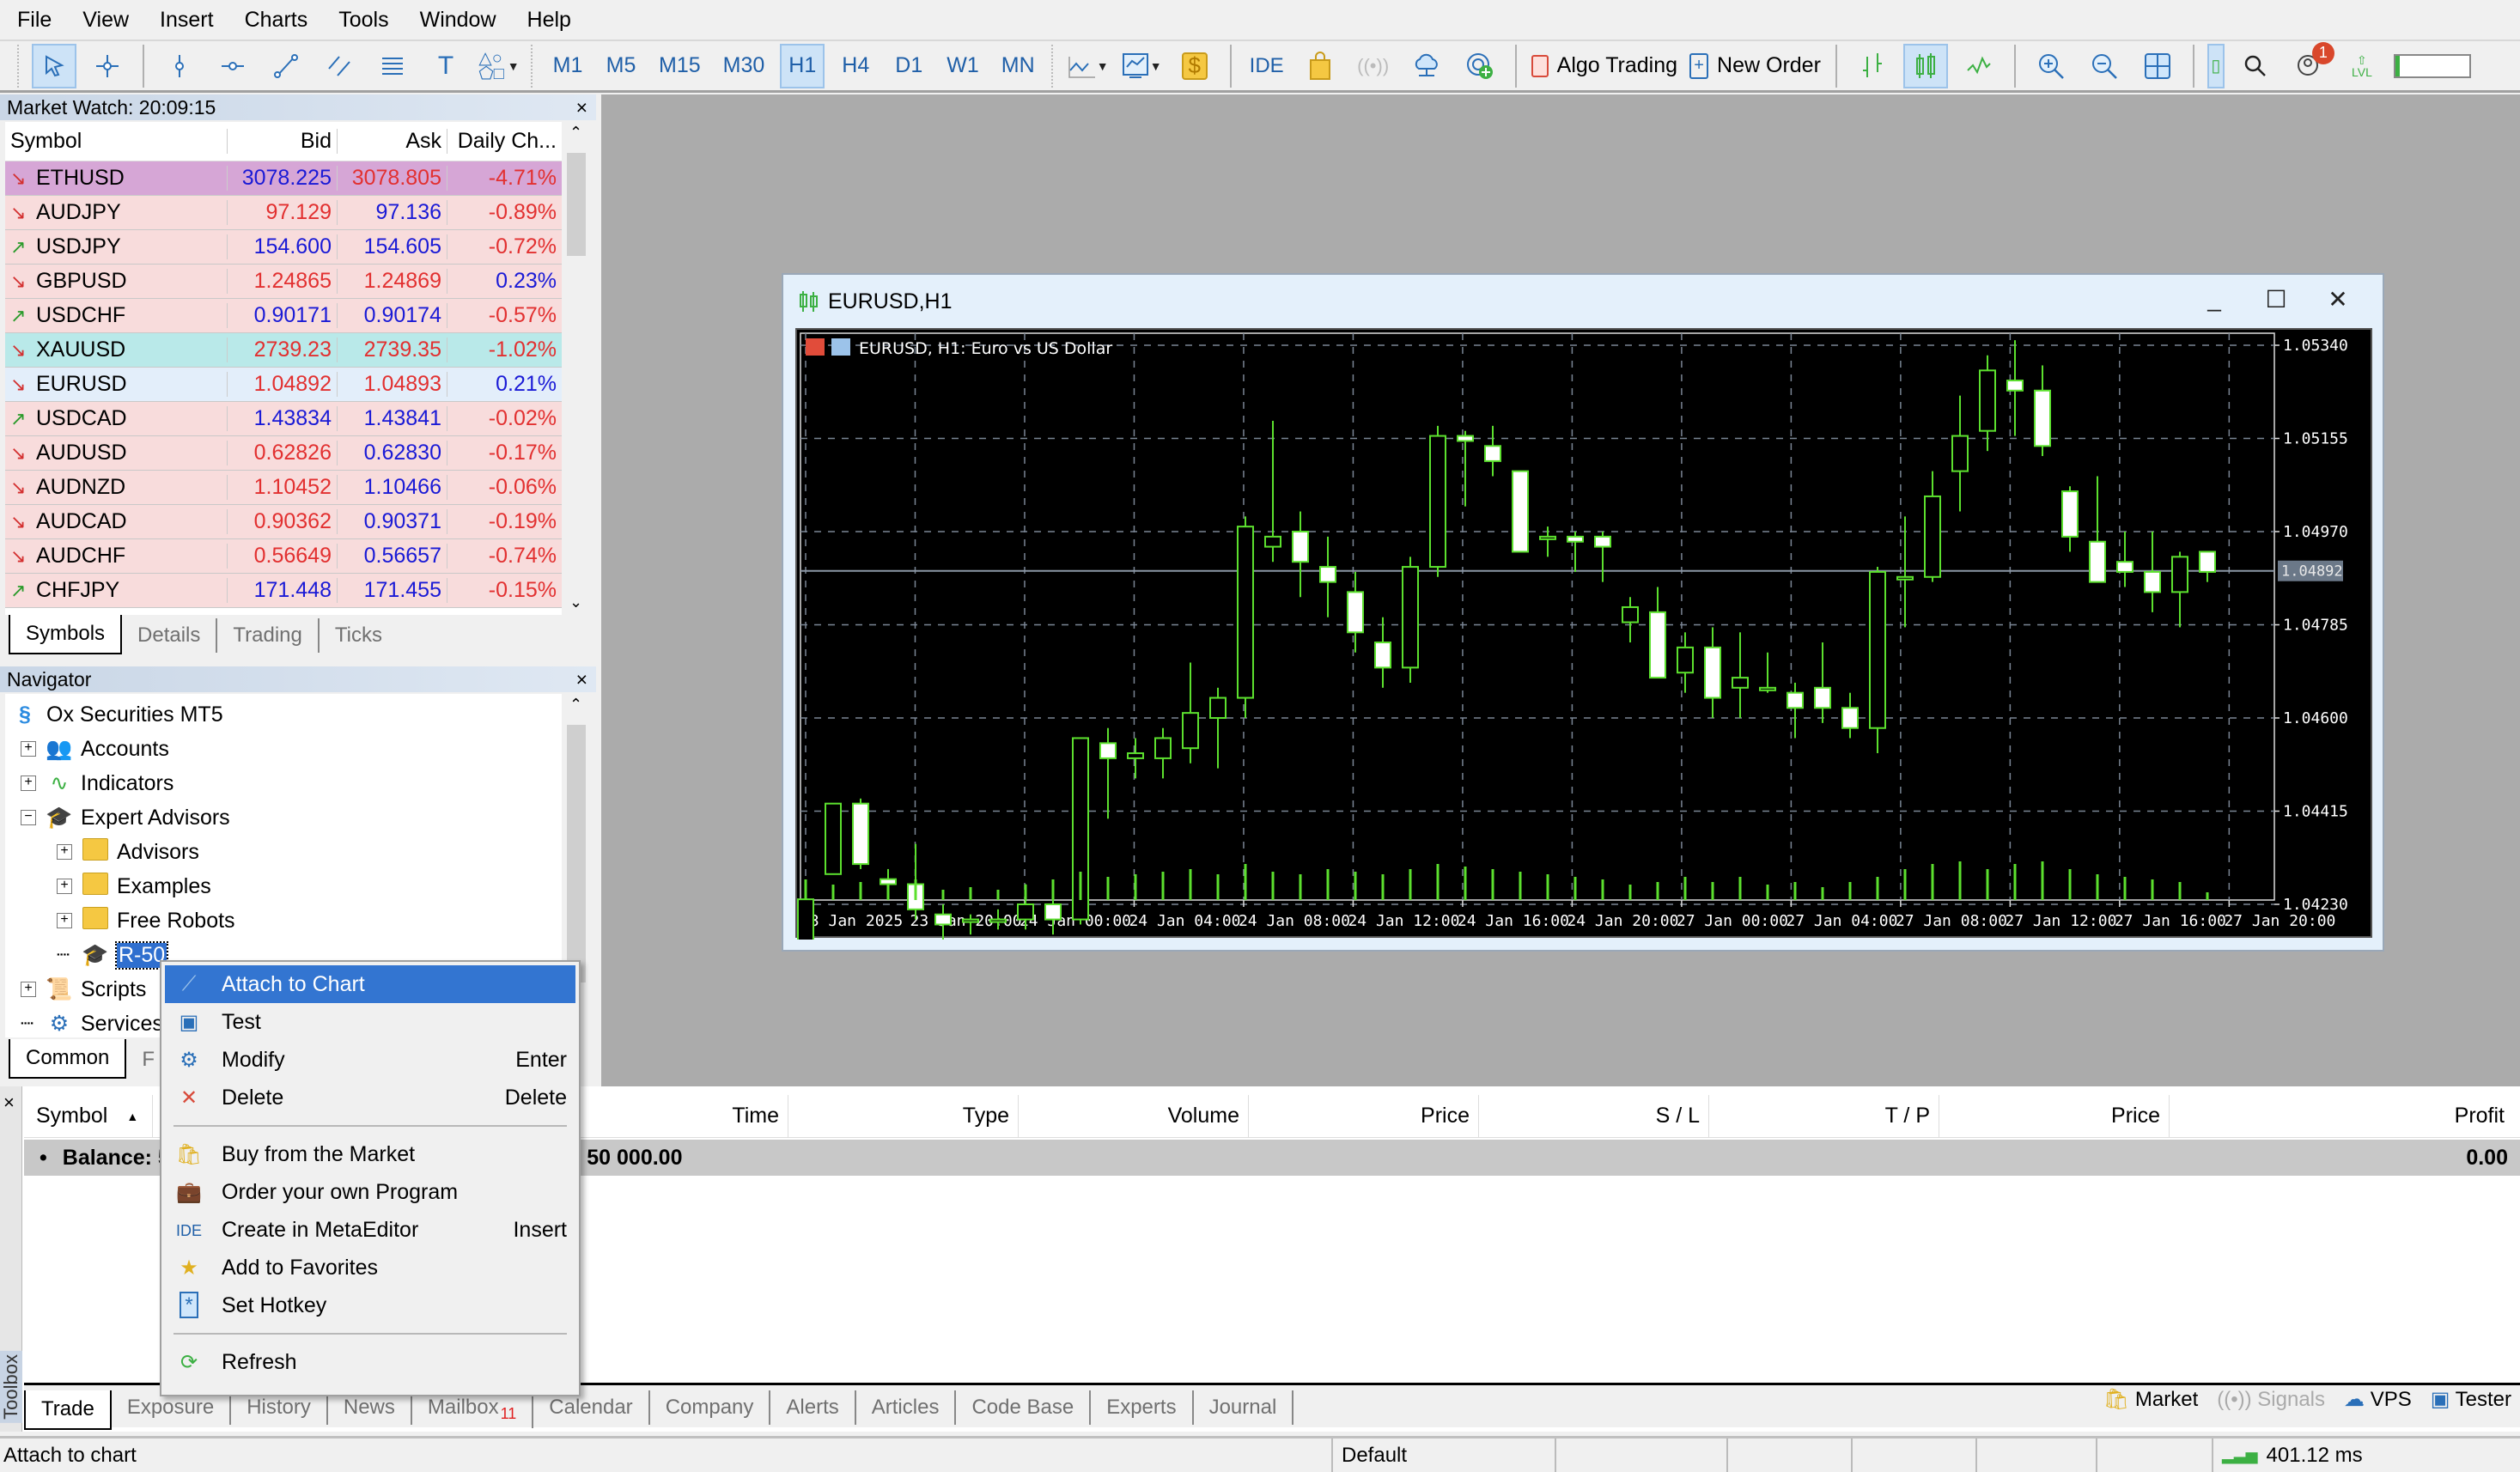 The height and width of the screenshot is (1472, 2520). Describe the element at coordinates (281, 20) in the screenshot. I see `menu-charts: Charts` at that location.